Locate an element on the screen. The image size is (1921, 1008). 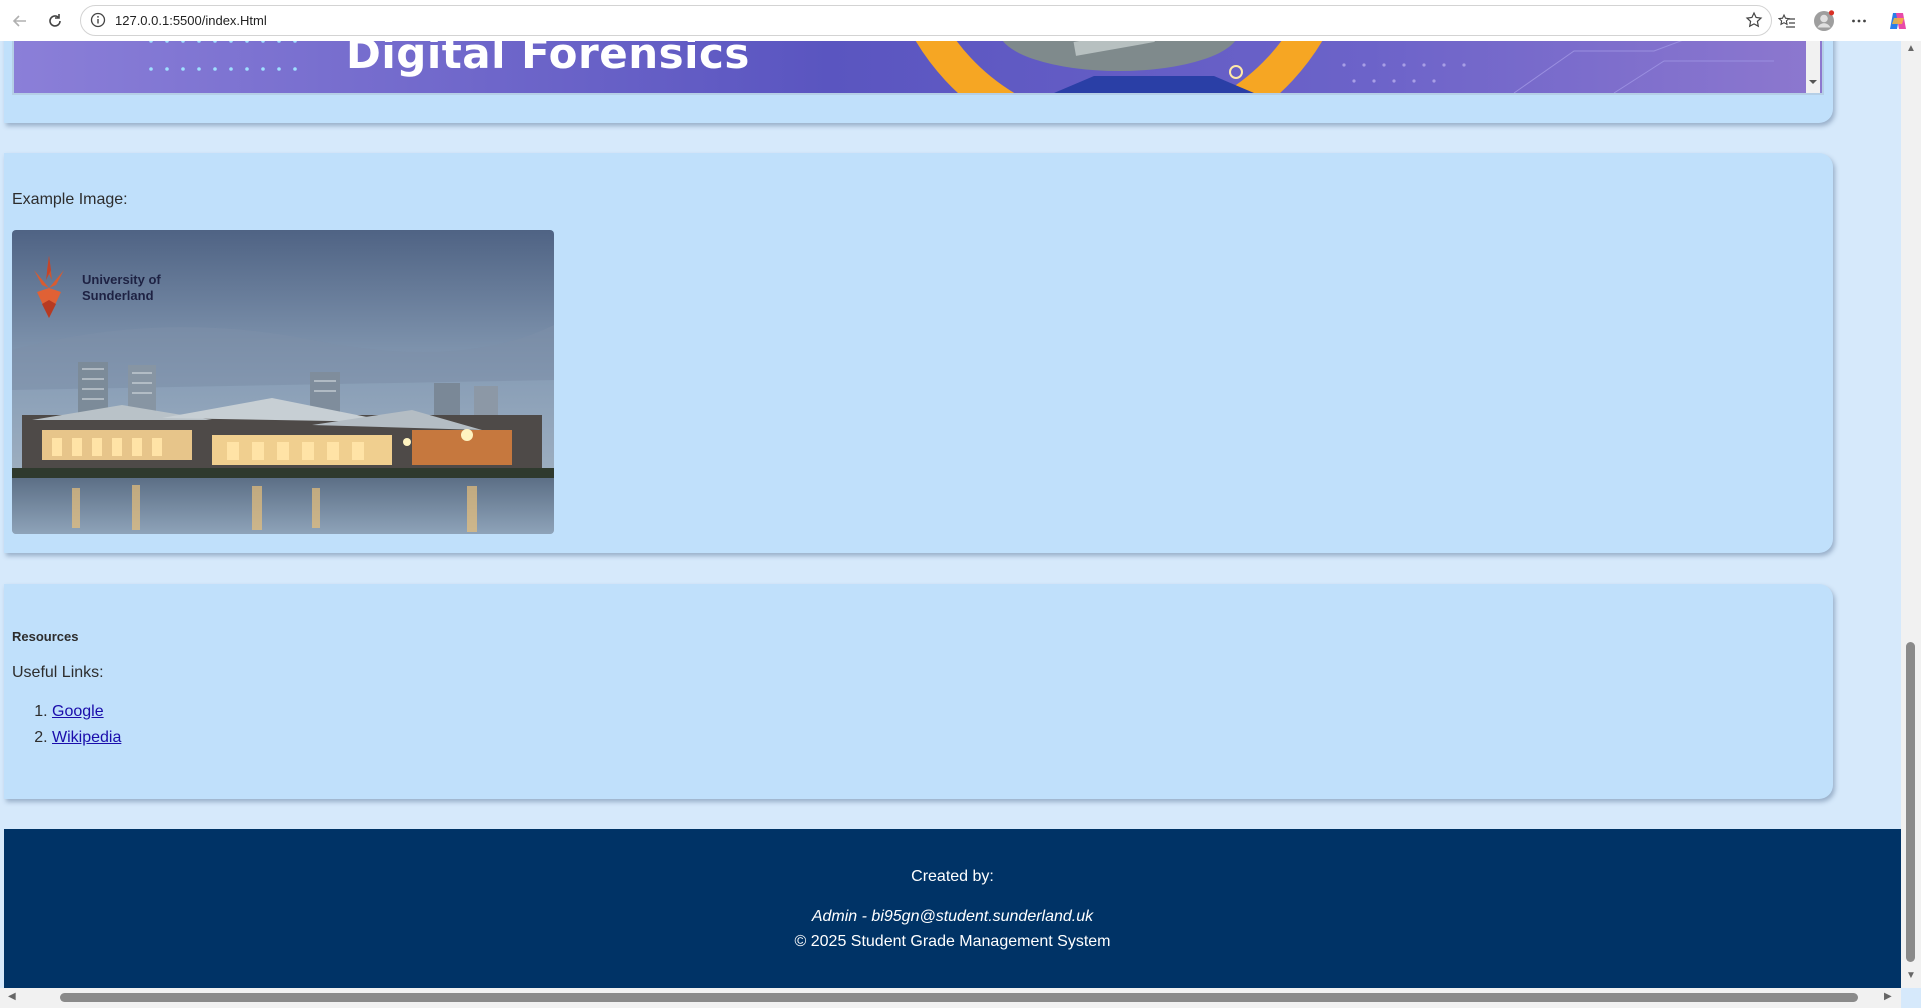
more-menu-button is located at coordinates (1859, 21).